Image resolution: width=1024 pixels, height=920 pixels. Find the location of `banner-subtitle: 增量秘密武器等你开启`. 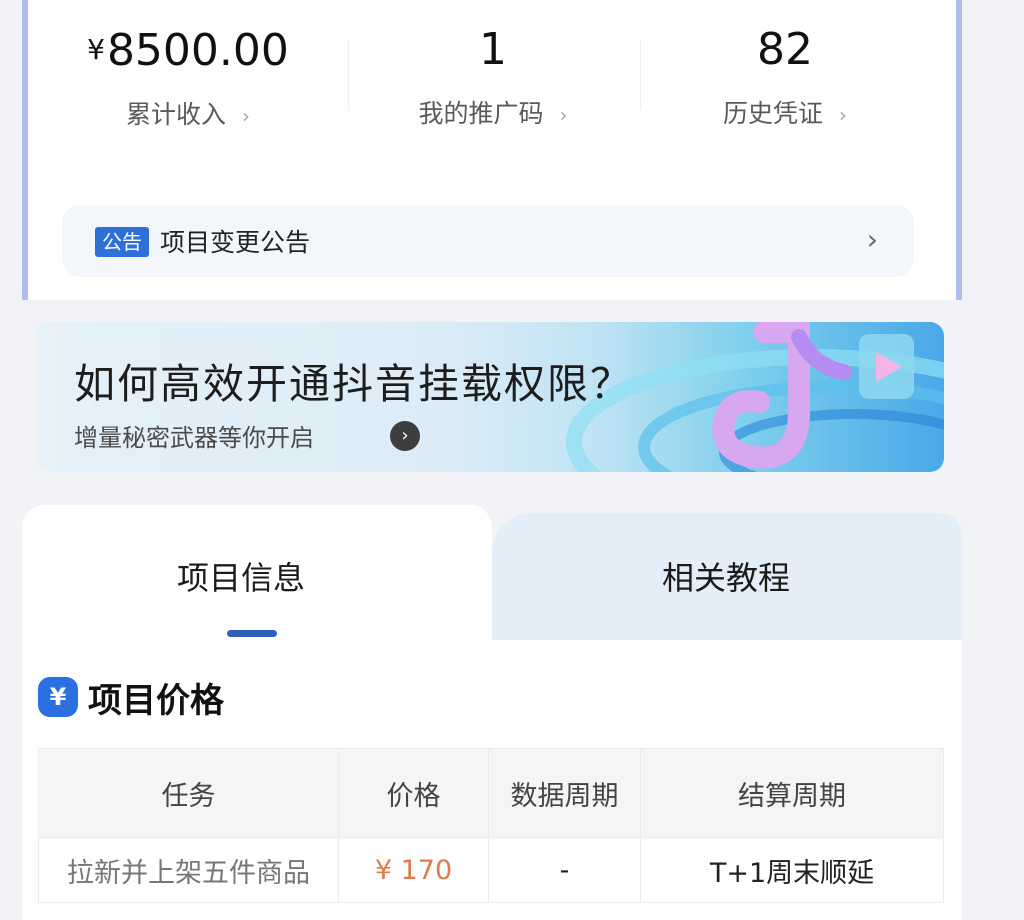

banner-subtitle: 增量秘密武器等你开启 is located at coordinates (194, 438).